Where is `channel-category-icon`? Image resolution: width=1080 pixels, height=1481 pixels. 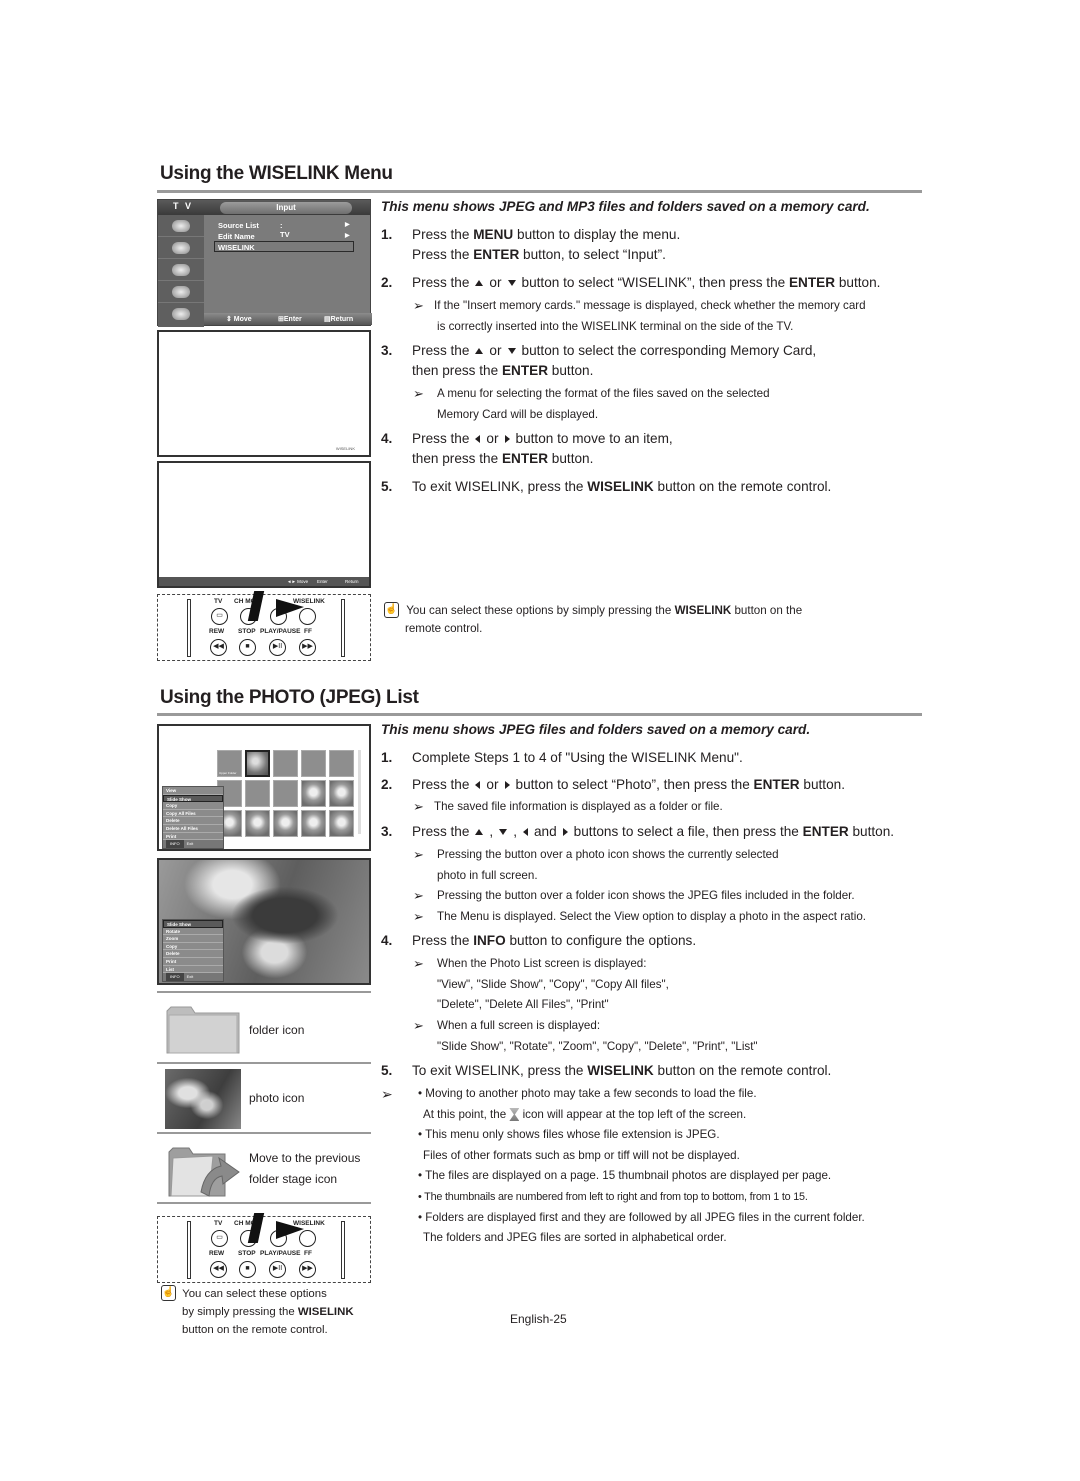
channel-category-icon is located at coordinates (181, 270).